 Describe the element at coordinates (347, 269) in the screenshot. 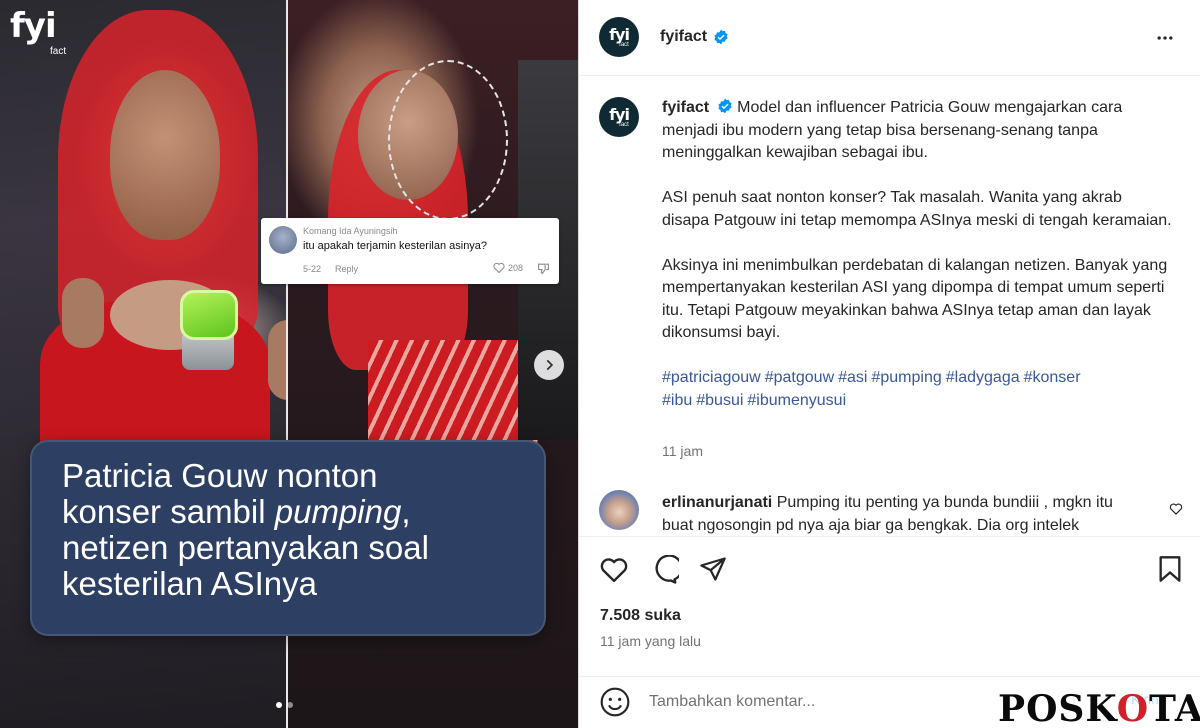

I see `comment-reply-label: Reply` at that location.